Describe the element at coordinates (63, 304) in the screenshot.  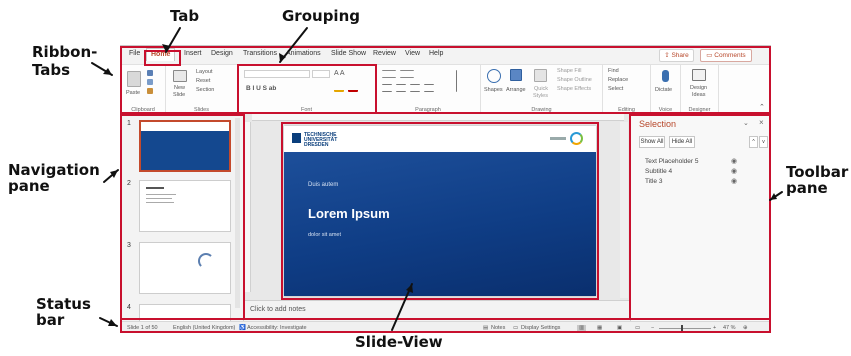
I see `annotation-status-1: Status` at that location.